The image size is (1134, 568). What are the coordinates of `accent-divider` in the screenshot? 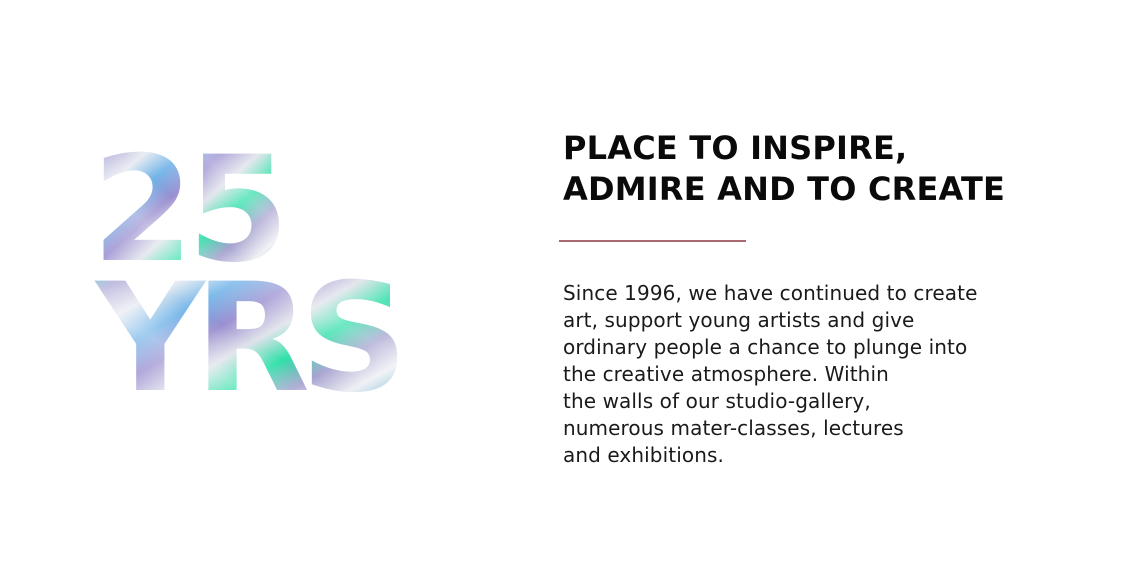 It's located at (652, 241).